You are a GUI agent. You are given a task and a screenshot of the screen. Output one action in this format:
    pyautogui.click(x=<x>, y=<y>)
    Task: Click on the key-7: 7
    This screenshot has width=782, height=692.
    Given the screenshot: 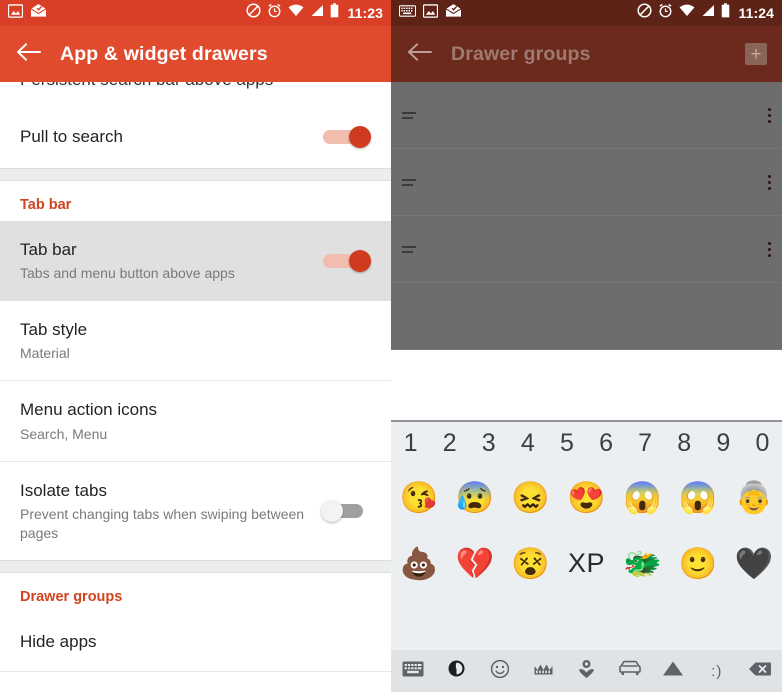 What is the action you would take?
    pyautogui.click(x=645, y=443)
    